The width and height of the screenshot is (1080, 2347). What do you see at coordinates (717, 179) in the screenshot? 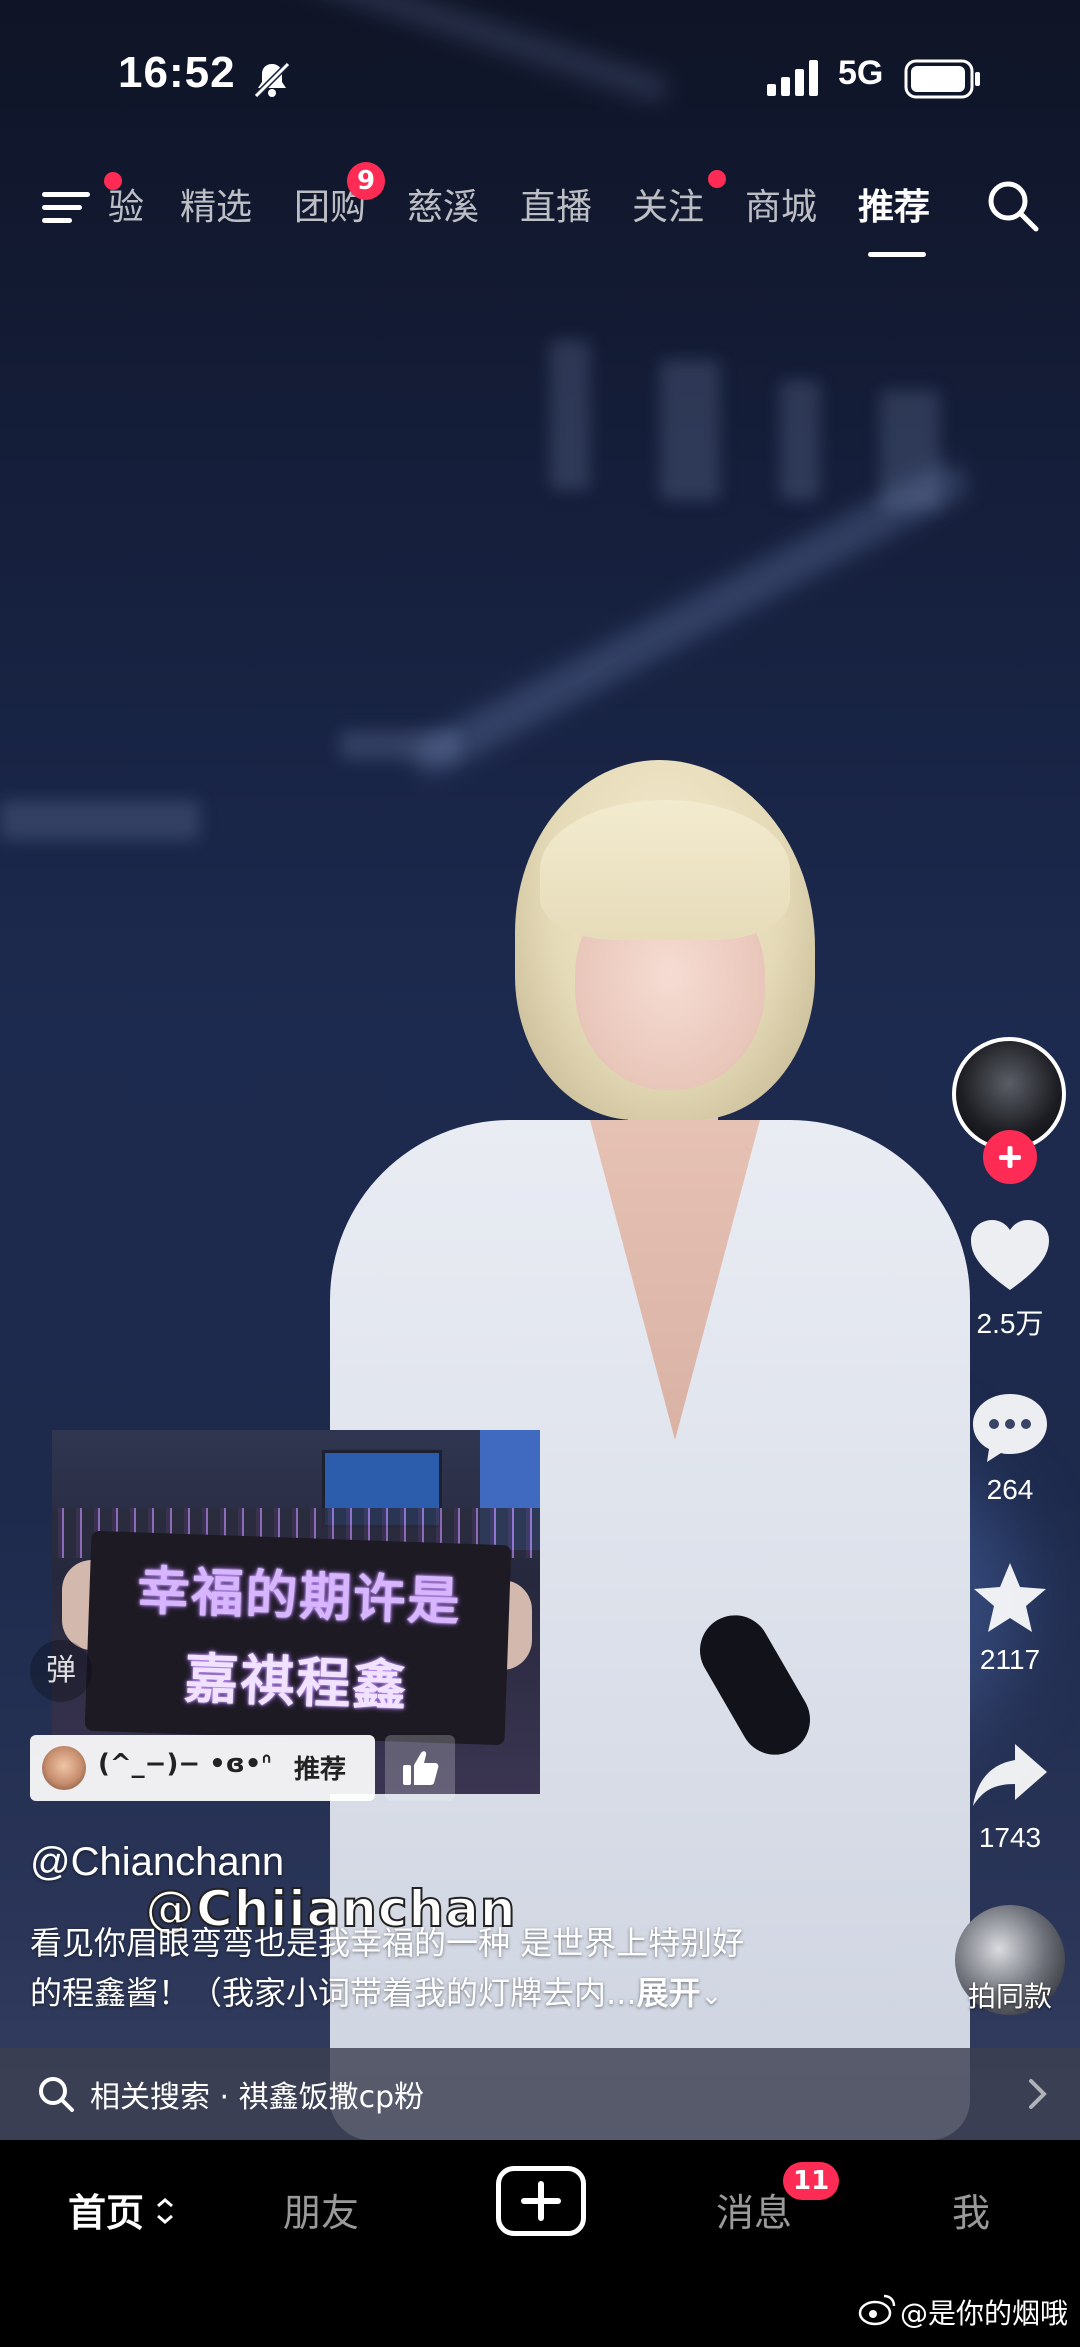
I see `tab-following-dot` at bounding box center [717, 179].